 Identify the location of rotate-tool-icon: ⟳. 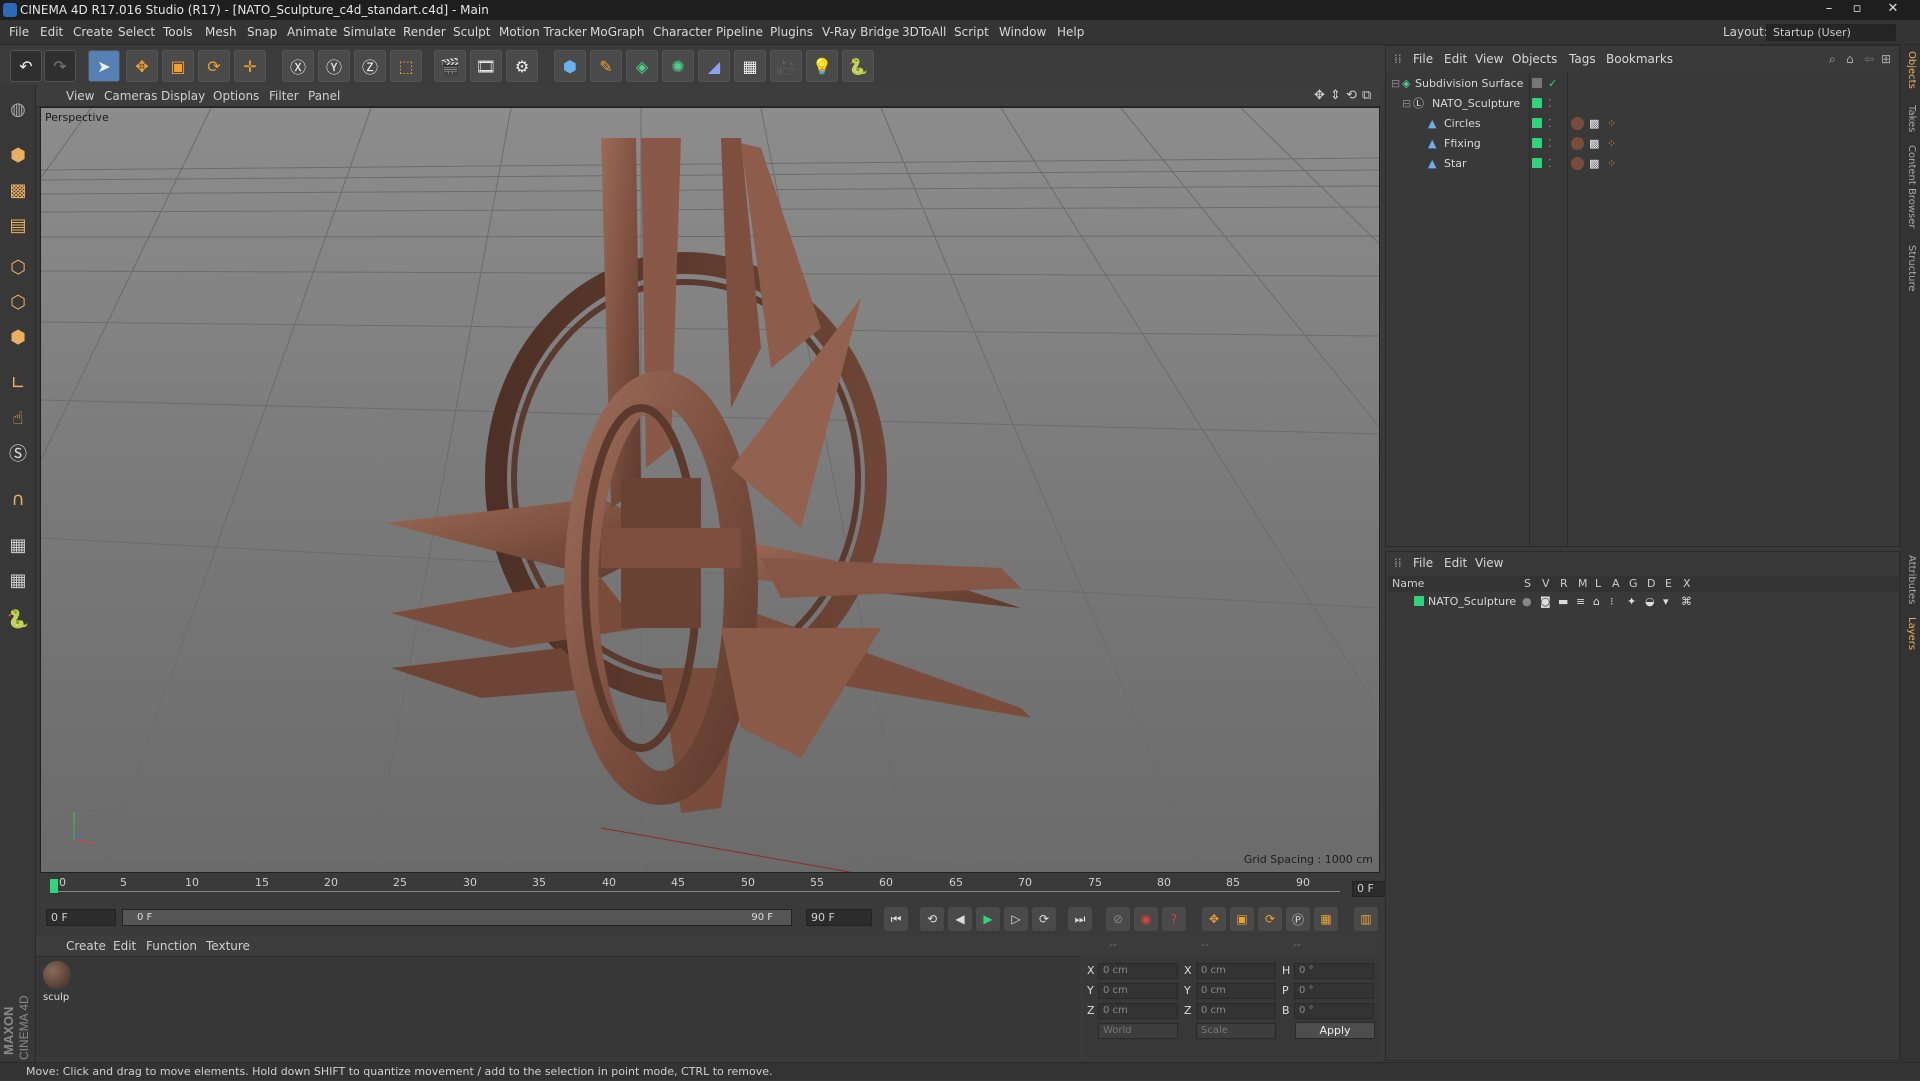
(214, 66).